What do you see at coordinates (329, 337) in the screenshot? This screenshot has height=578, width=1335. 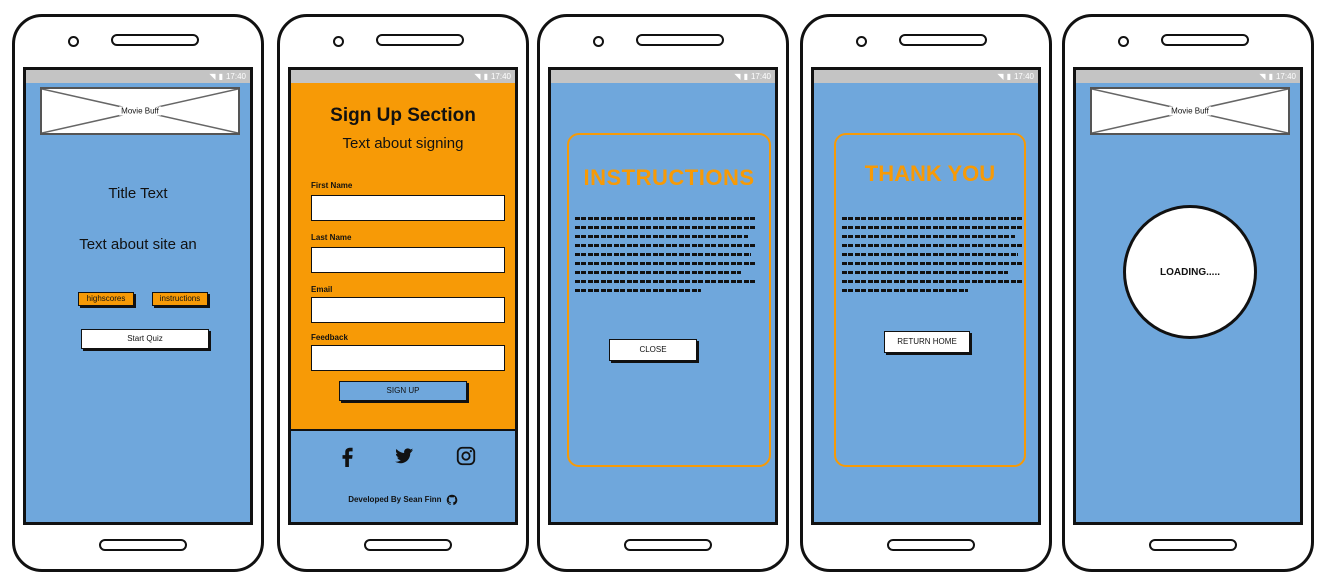 I see `feedback-label: Feedback` at bounding box center [329, 337].